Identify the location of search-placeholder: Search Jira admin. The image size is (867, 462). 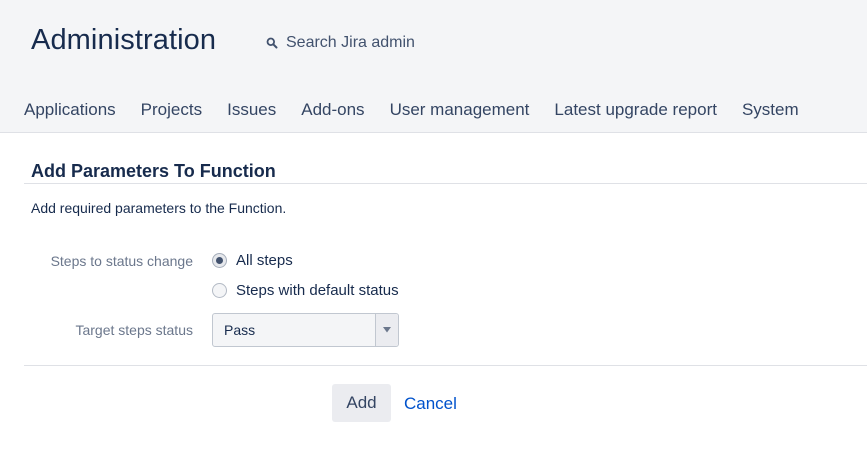
(350, 42).